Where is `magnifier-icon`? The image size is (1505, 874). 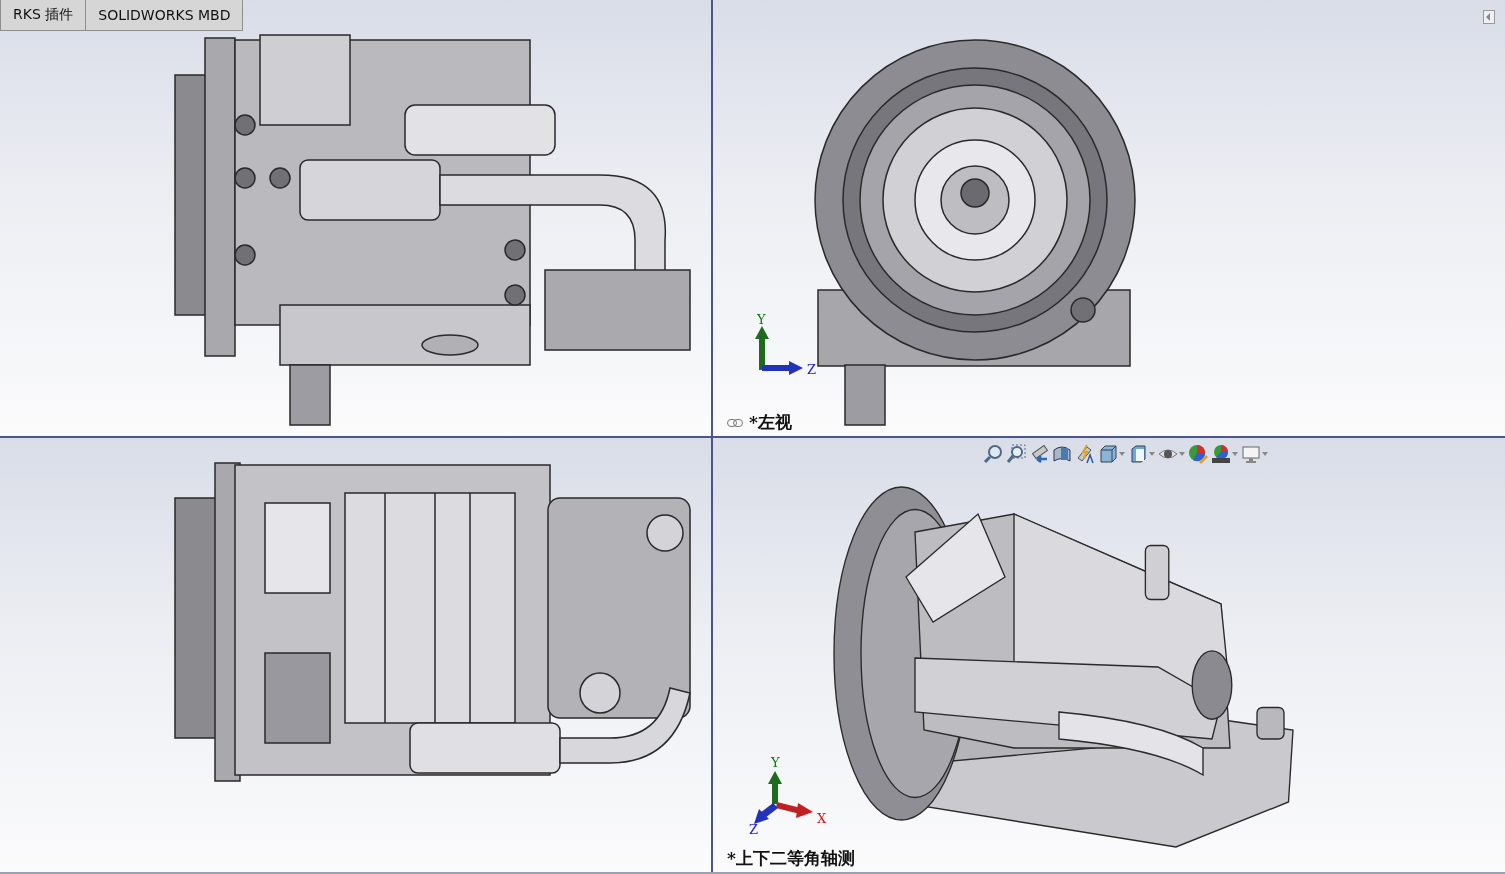 magnifier-icon is located at coordinates (993, 454).